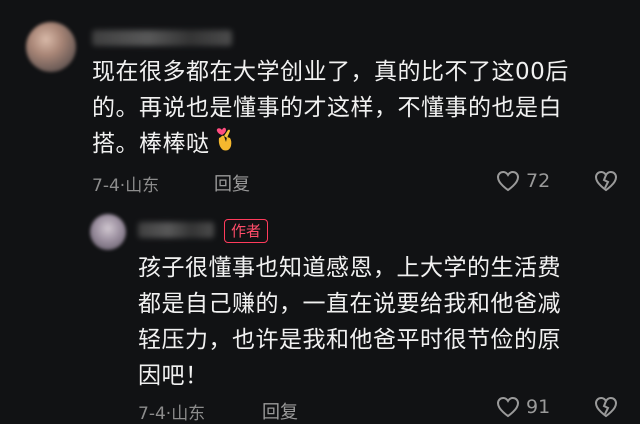 The image size is (640, 424). What do you see at coordinates (225, 144) in the screenshot?
I see `finger-heart-icon` at bounding box center [225, 144].